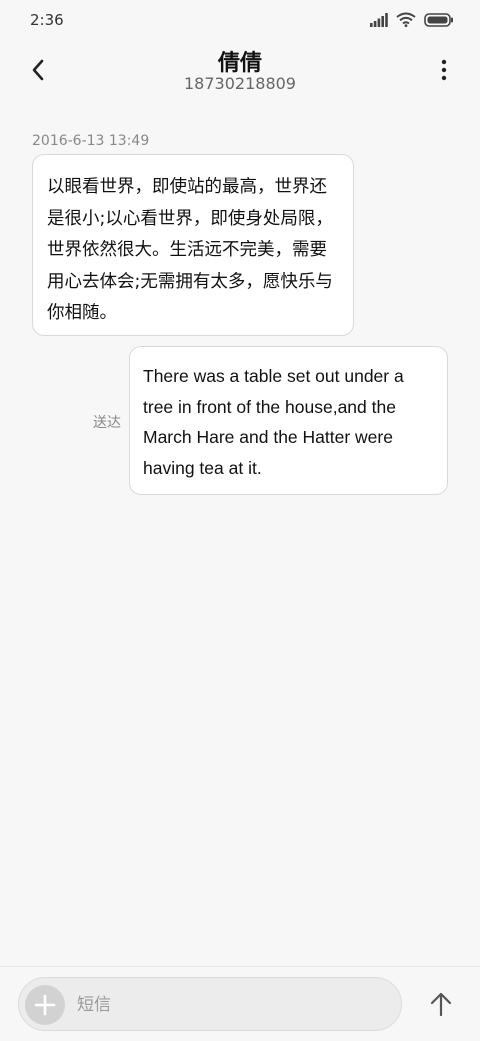  I want to click on send-button, so click(441, 1004).